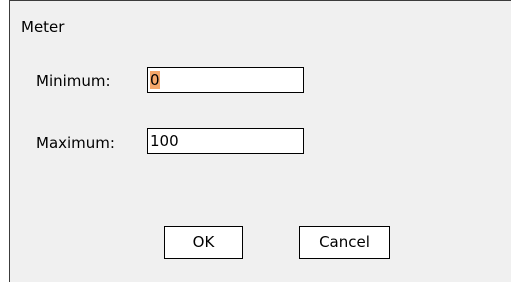  What do you see at coordinates (225, 141) in the screenshot?
I see `maximum-input: 100` at bounding box center [225, 141].